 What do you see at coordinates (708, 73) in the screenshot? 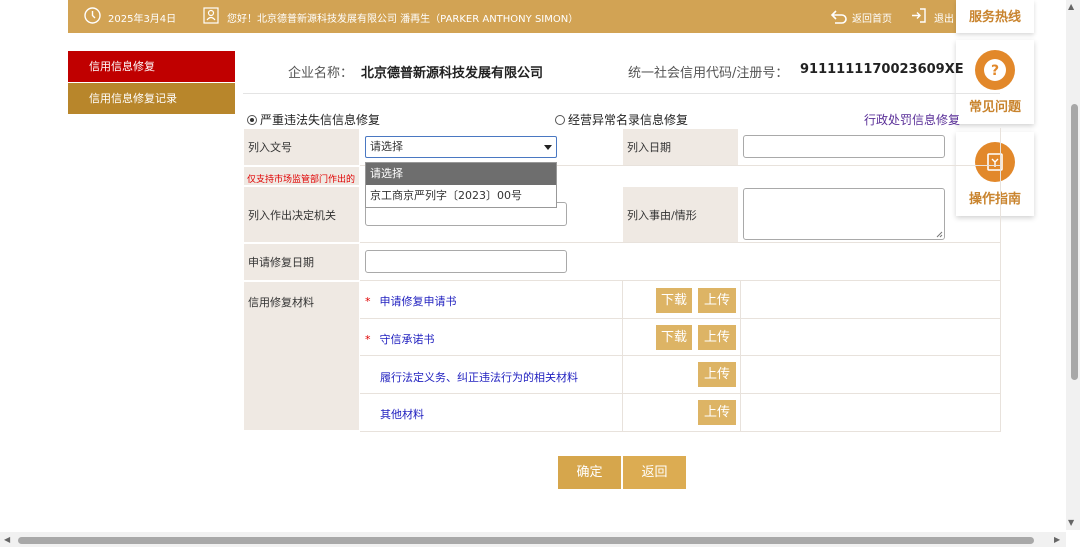
I see `credit-code-label: 统一社会信用代码/注册号：` at bounding box center [708, 73].